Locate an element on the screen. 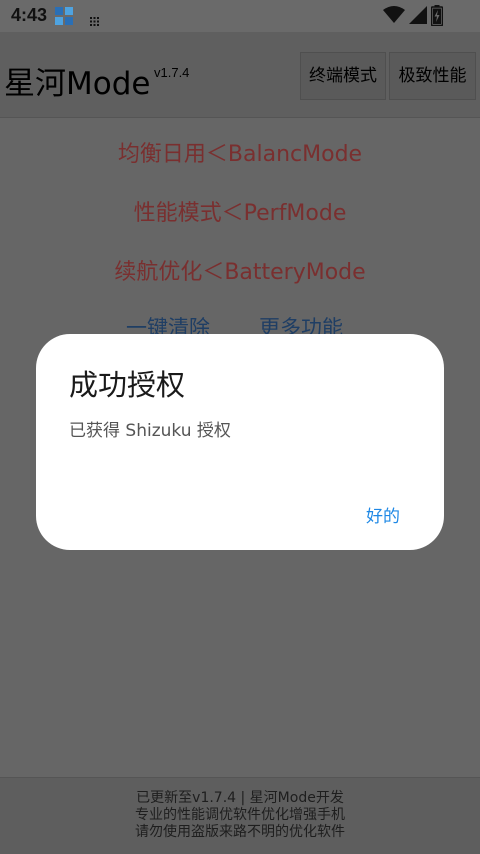 This screenshot has height=854, width=480. dialog-title: 成功授权 is located at coordinates (127, 385).